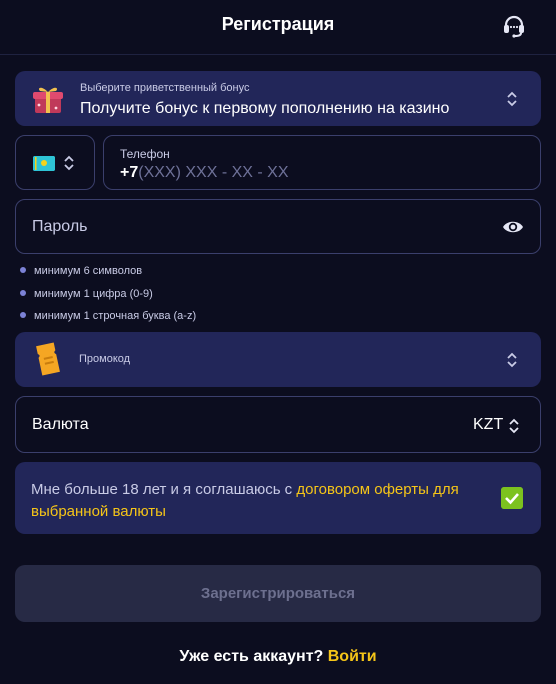 This screenshot has width=556, height=684. I want to click on bonus-label: Выберите приветственный бонус, so click(165, 88).